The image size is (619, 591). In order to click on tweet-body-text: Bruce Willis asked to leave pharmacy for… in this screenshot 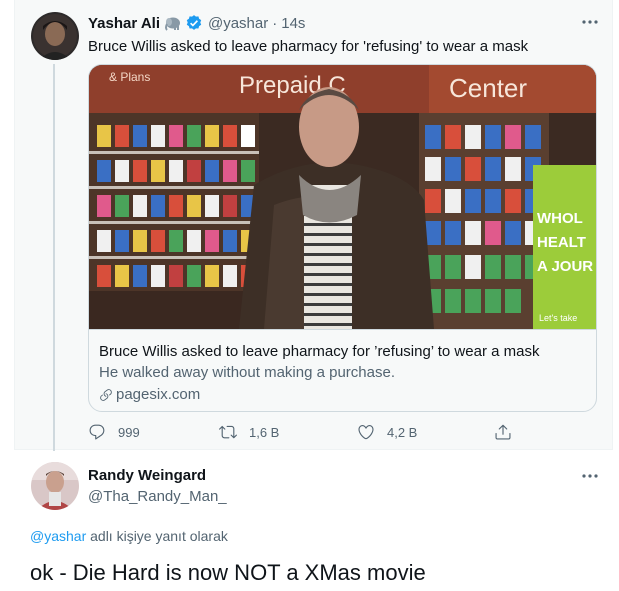, I will do `click(308, 46)`.